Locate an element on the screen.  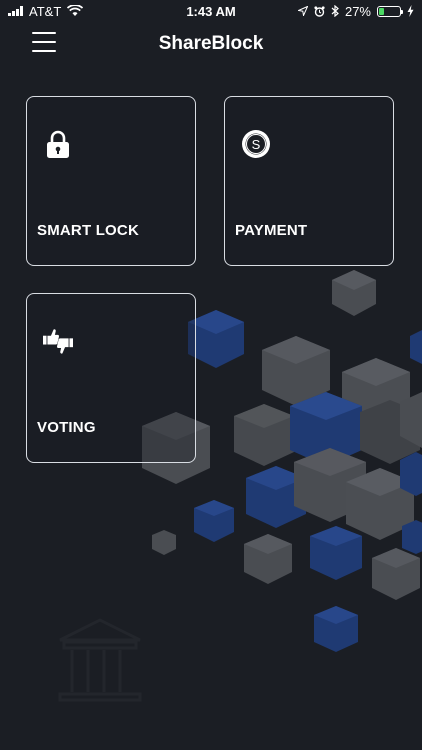
hamburger-menu-icon is located at coordinates (44, 42).